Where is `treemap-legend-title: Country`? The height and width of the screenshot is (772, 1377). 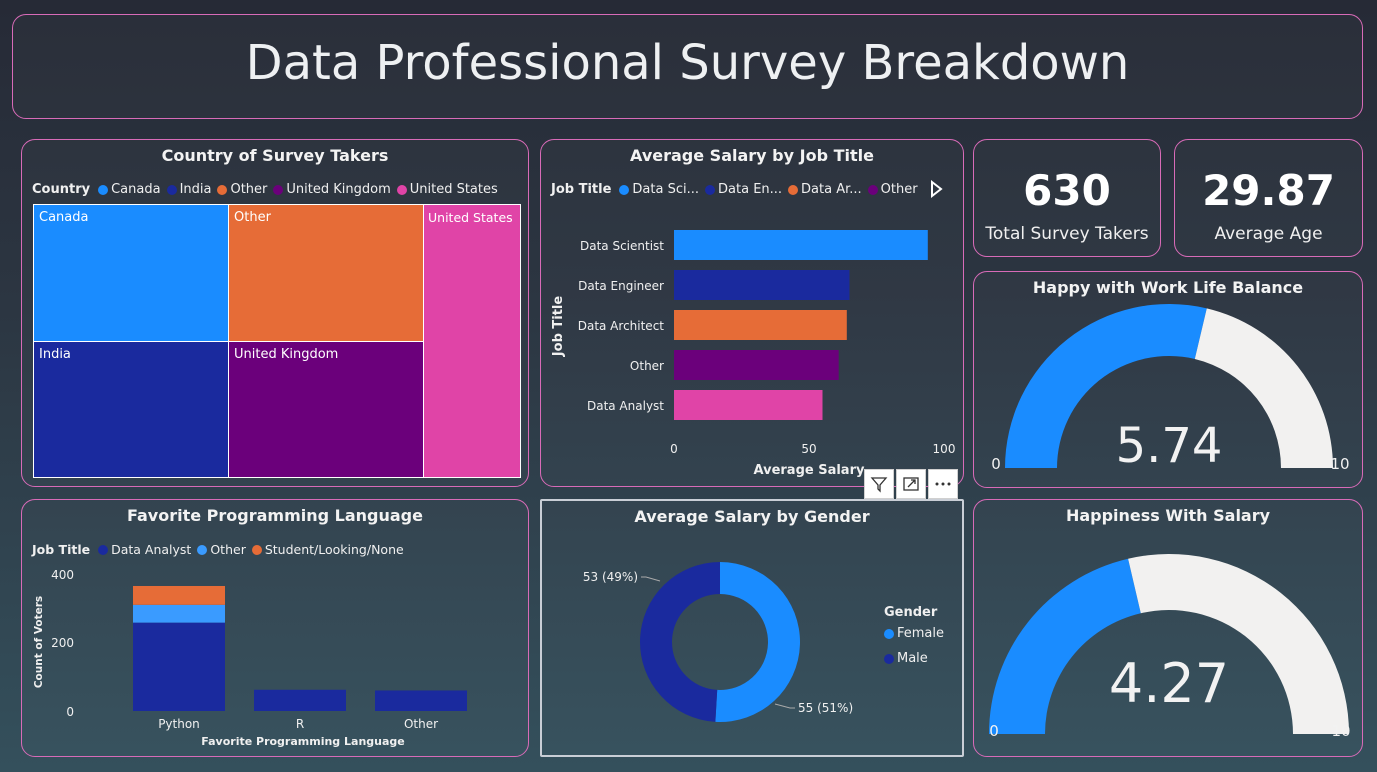
treemap-legend-title: Country is located at coordinates (61, 189).